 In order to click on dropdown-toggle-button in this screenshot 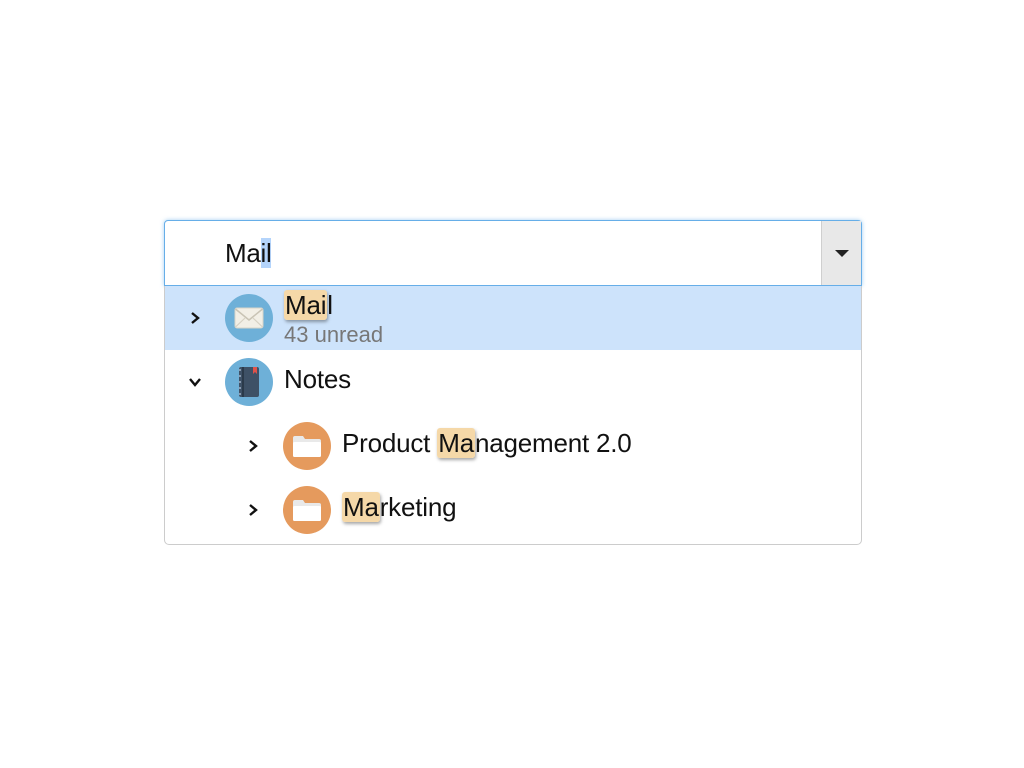, I will do `click(841, 253)`.